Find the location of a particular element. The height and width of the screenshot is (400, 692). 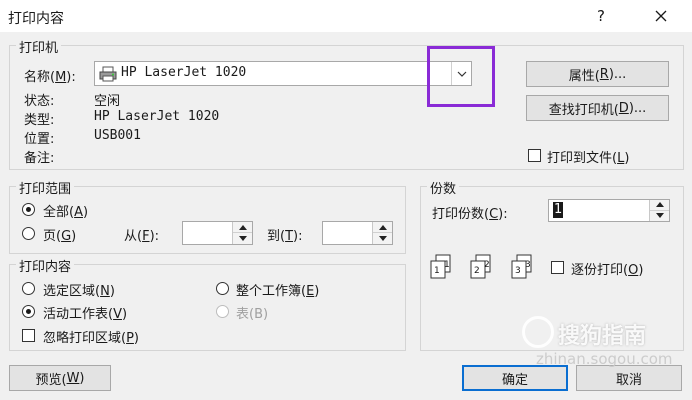

sogou-logo-icon is located at coordinates (538, 332).